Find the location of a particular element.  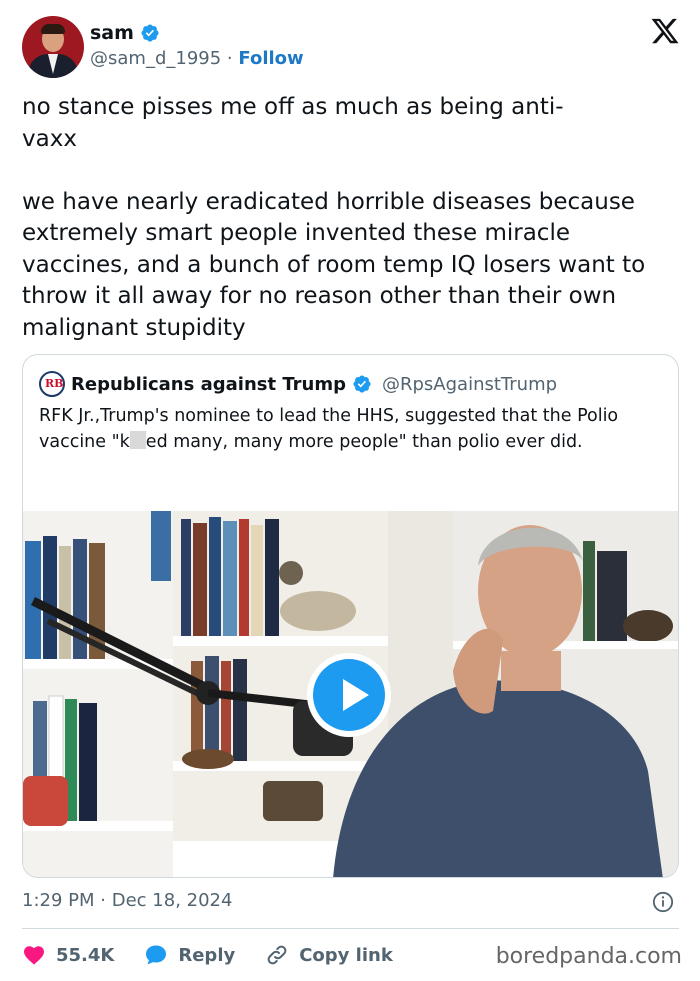

copy-link-label: Copy link is located at coordinates (346, 955).